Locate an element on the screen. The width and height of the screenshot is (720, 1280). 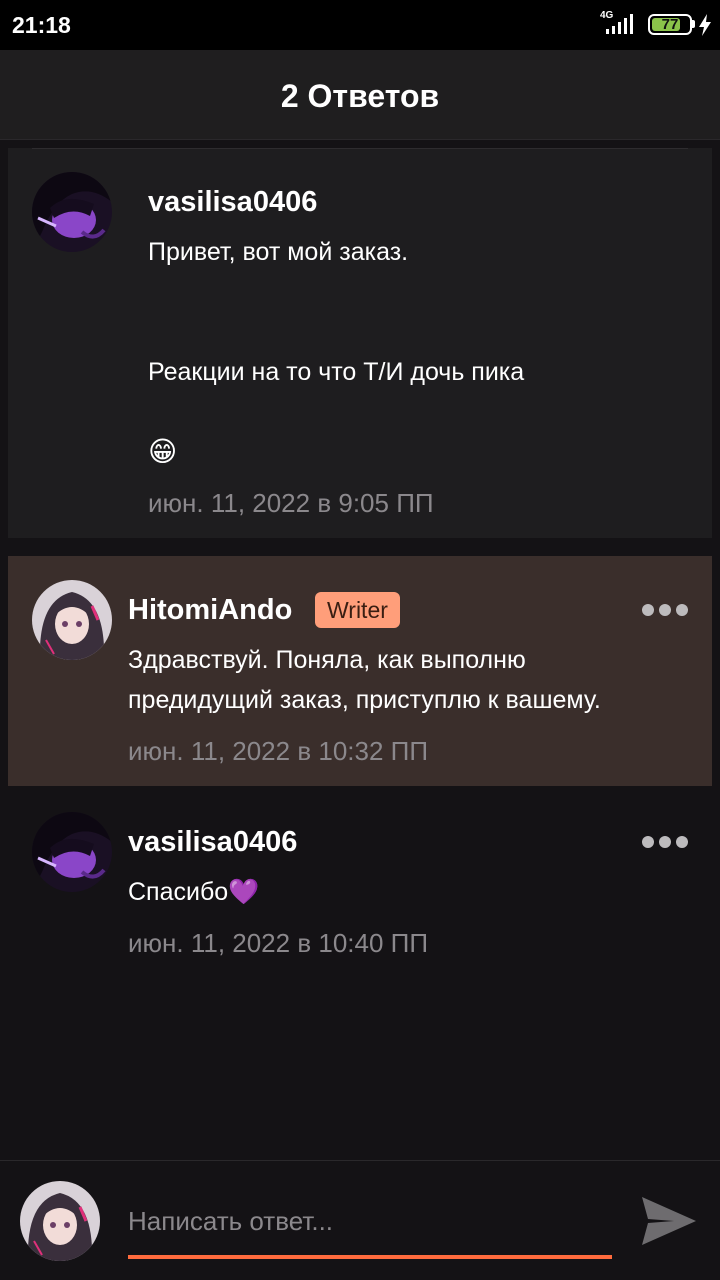
status-bar: 21:18 4G 77 is located at coordinates (360, 25).